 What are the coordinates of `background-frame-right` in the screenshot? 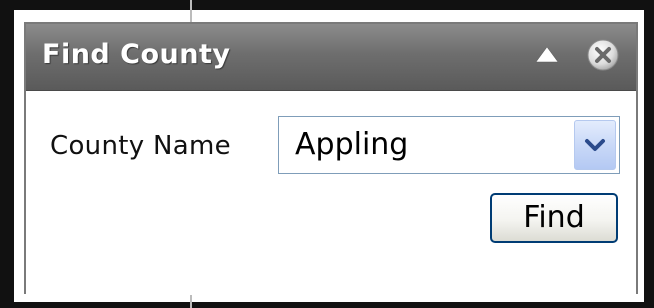 It's located at (649, 154).